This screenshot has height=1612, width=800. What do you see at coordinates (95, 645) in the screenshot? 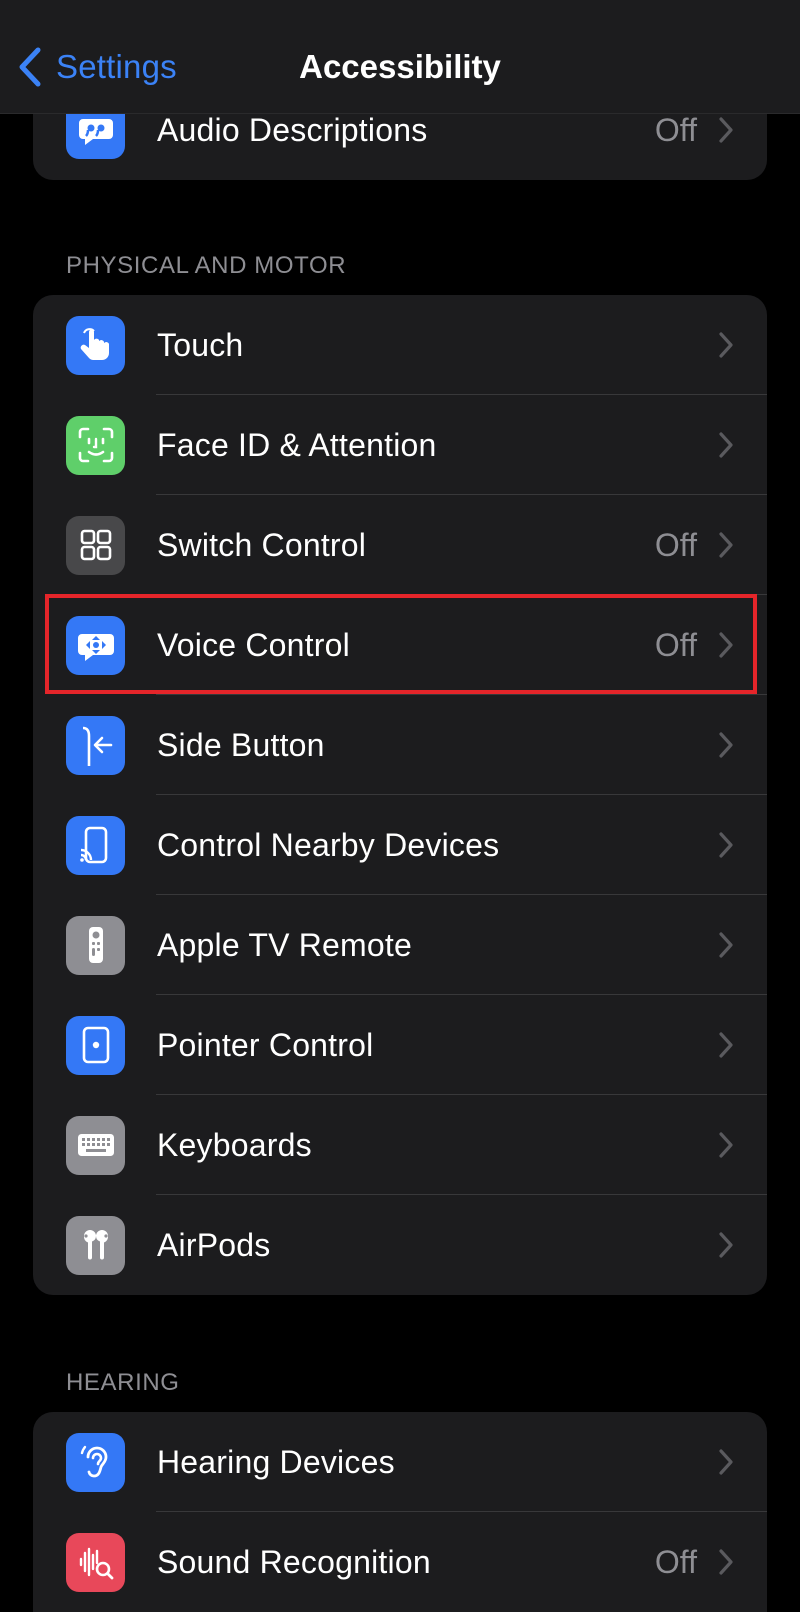
I see `voice-control-icon` at bounding box center [95, 645].